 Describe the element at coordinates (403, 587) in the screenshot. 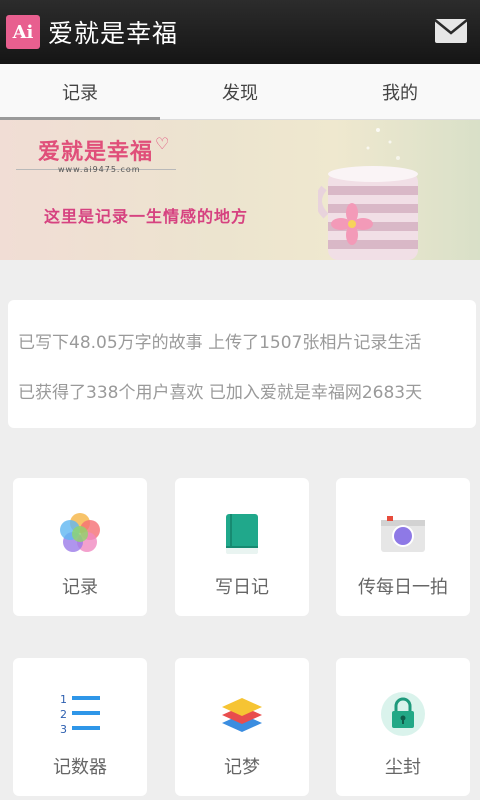

I see `grid-label: 传每日一拍` at that location.